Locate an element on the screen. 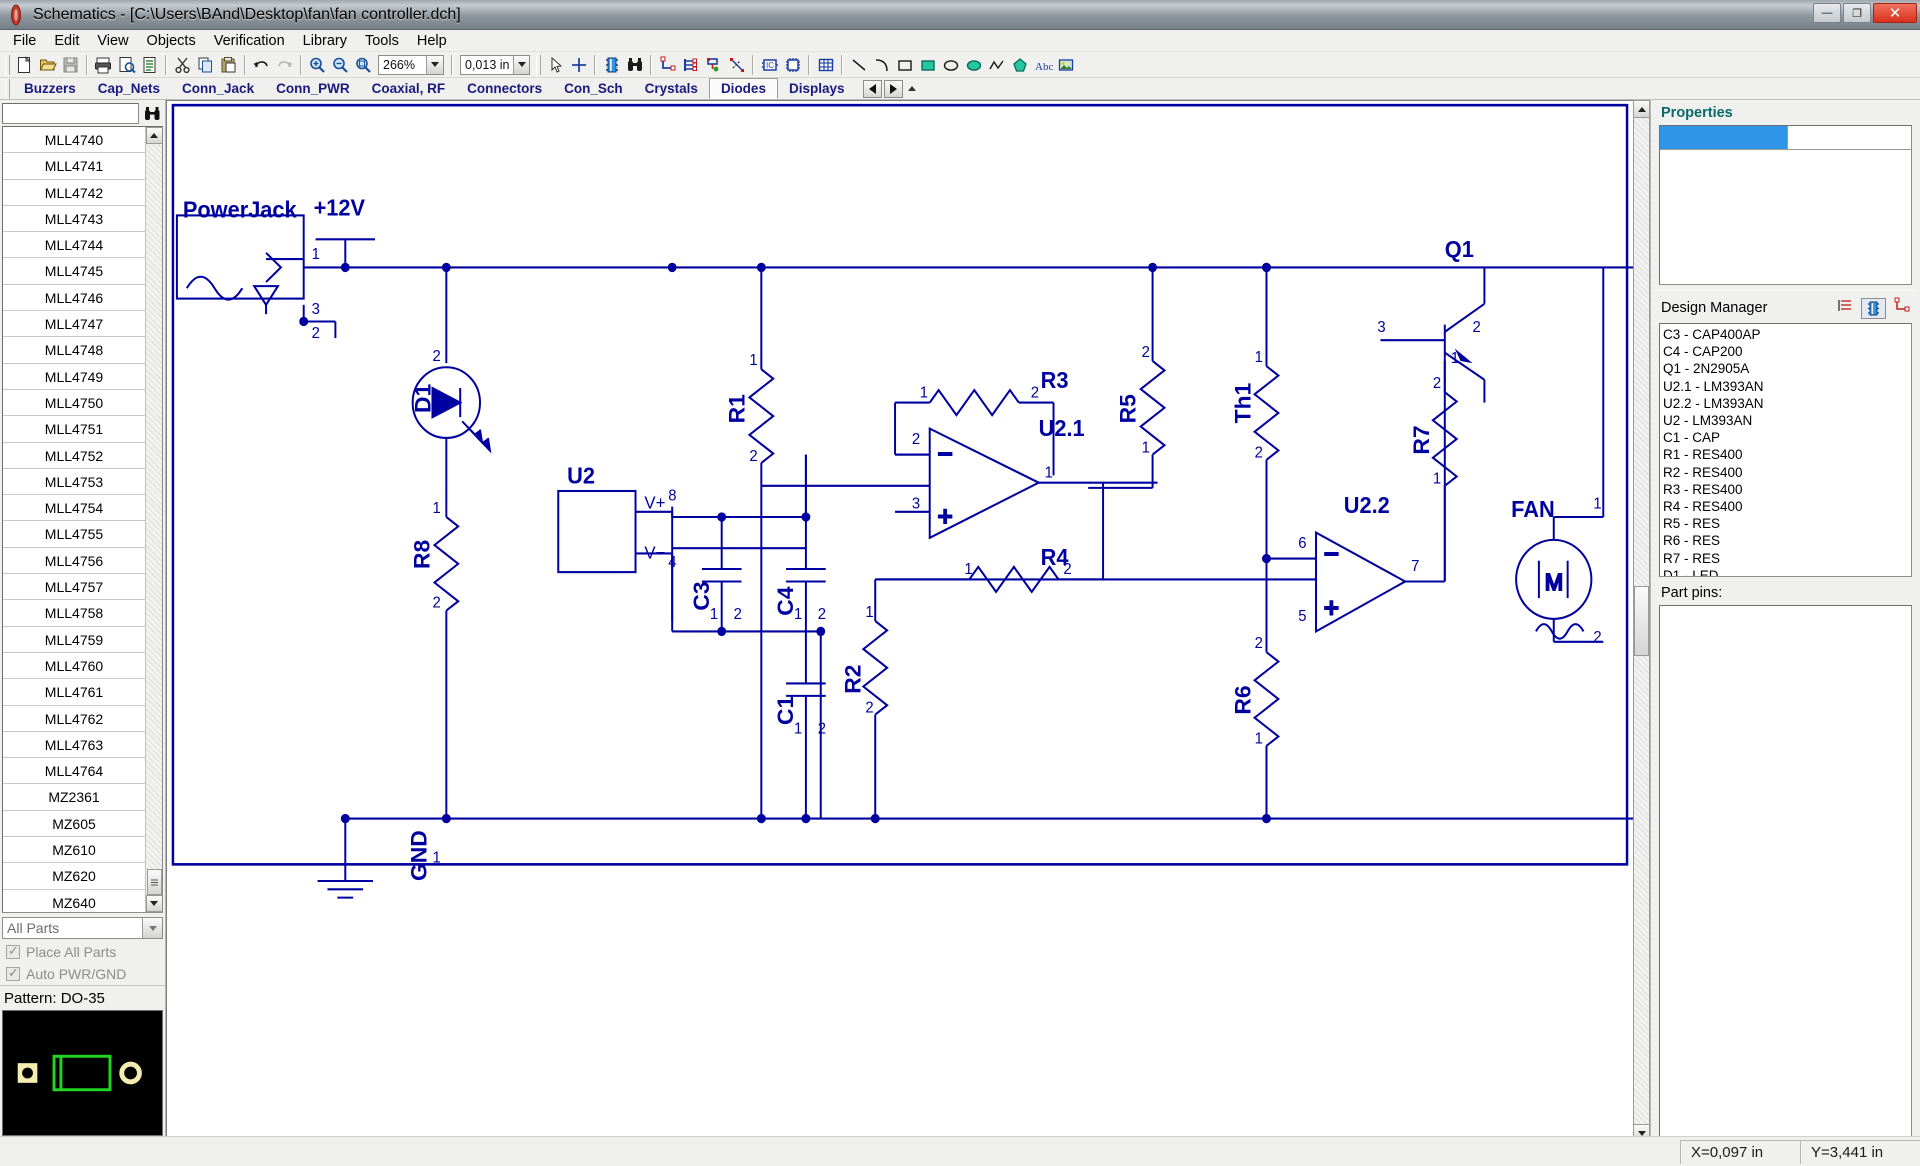  all-parts-combo: All Parts is located at coordinates (82, 928).